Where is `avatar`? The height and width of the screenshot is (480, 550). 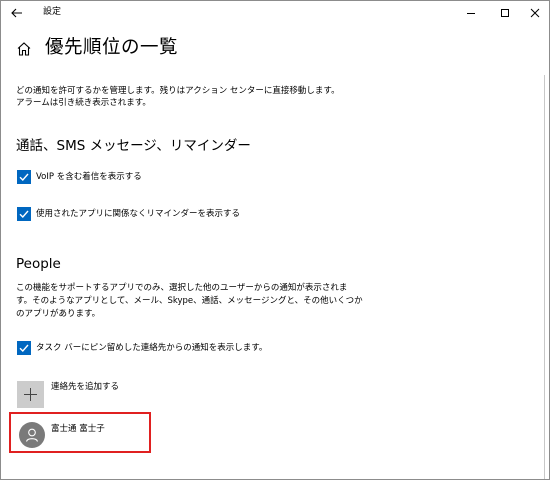 avatar is located at coordinates (32, 435).